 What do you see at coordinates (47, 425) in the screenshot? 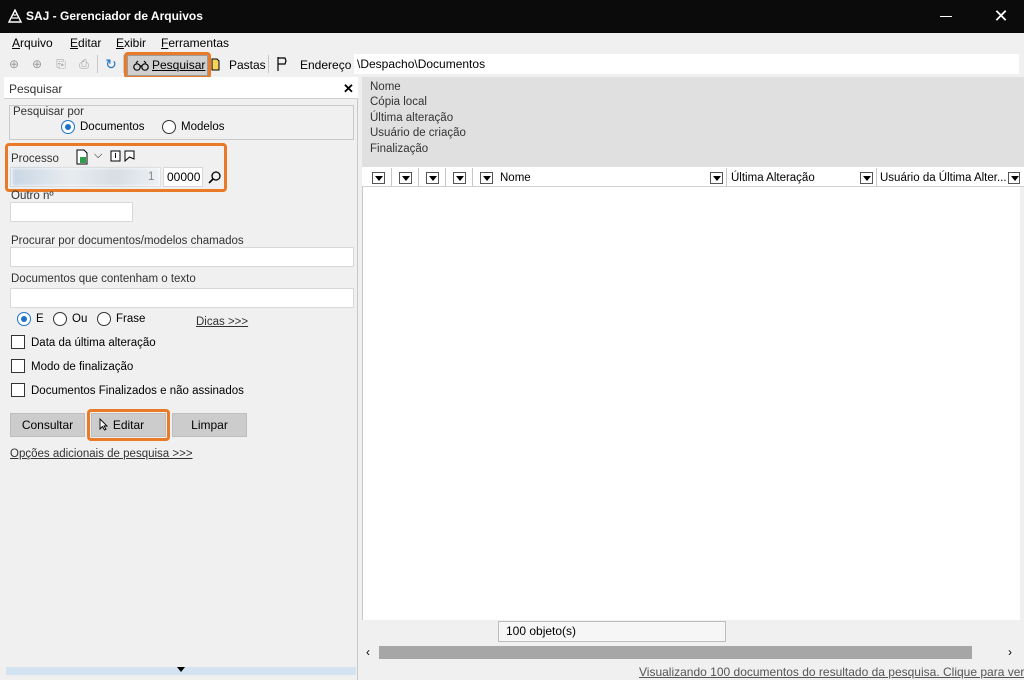
I see `consultar-button: Consultar` at bounding box center [47, 425].